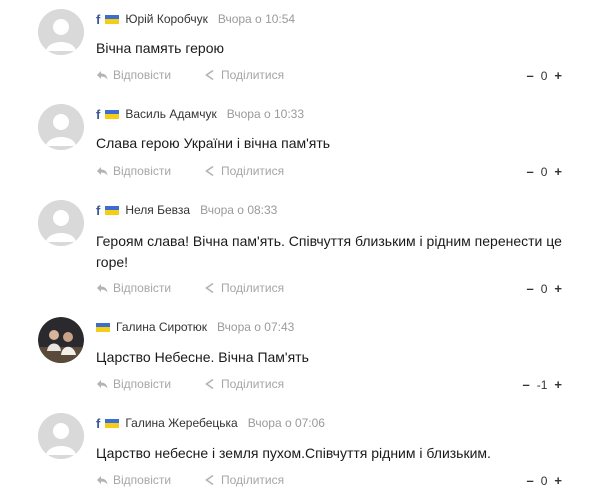  What do you see at coordinates (286, 423) in the screenshot?
I see `comment-time: Вчора о 07:06` at bounding box center [286, 423].